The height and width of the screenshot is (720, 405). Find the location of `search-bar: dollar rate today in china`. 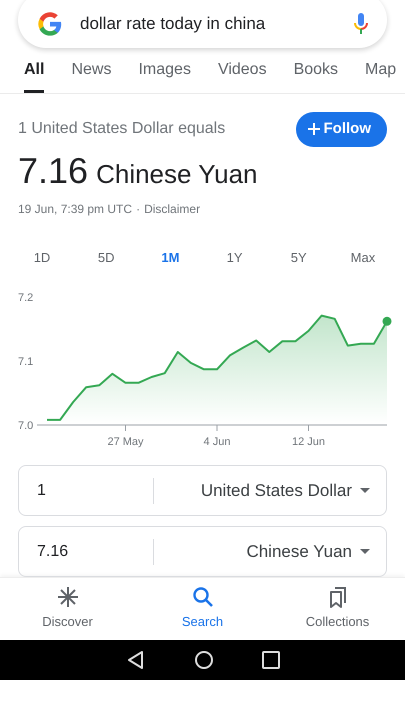

search-bar: dollar rate today in china is located at coordinates (202, 24).